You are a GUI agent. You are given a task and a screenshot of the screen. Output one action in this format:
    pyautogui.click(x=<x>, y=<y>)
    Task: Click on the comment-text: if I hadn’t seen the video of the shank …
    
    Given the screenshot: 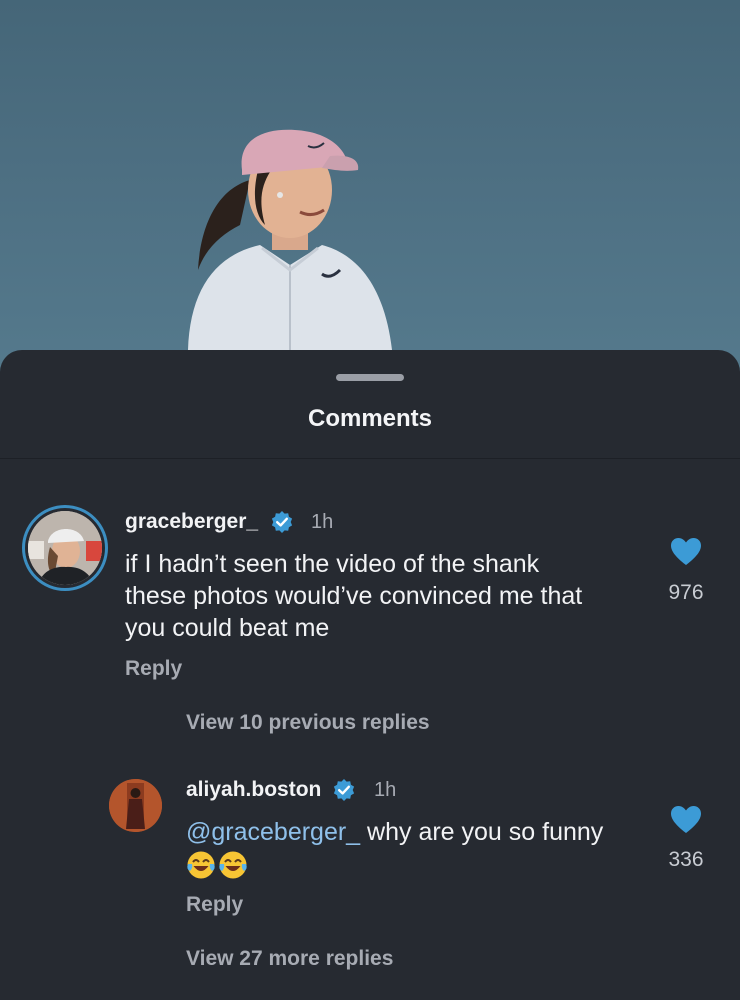 What is the action you would take?
    pyautogui.click(x=353, y=596)
    